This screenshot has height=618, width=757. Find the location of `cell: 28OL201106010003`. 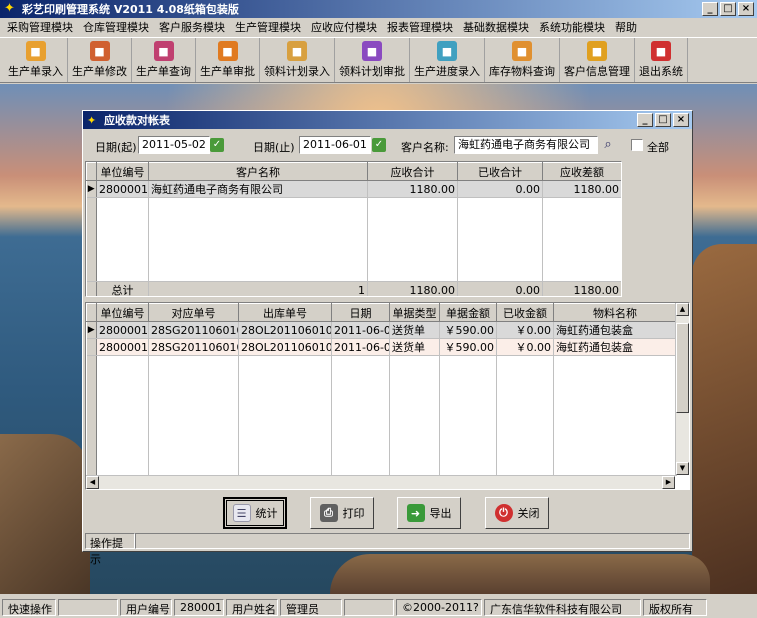

cell: 28OL201106010003 is located at coordinates (285, 347).